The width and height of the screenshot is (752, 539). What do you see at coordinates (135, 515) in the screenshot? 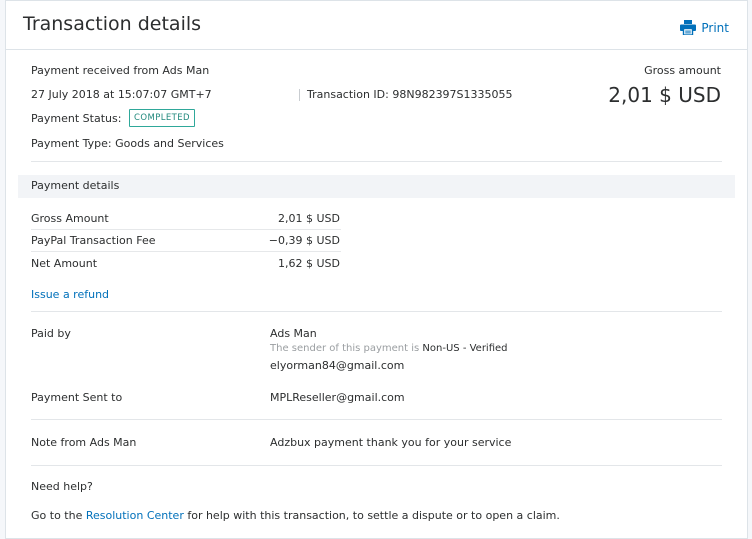
I see `resolution-center-link: Resolution Center` at bounding box center [135, 515].